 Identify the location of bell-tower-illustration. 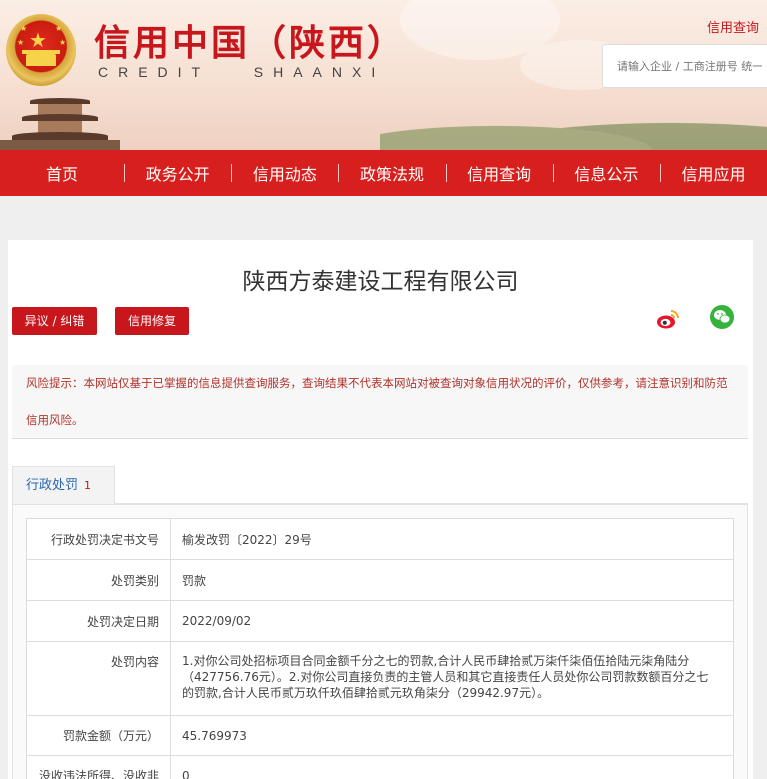
(60, 121).